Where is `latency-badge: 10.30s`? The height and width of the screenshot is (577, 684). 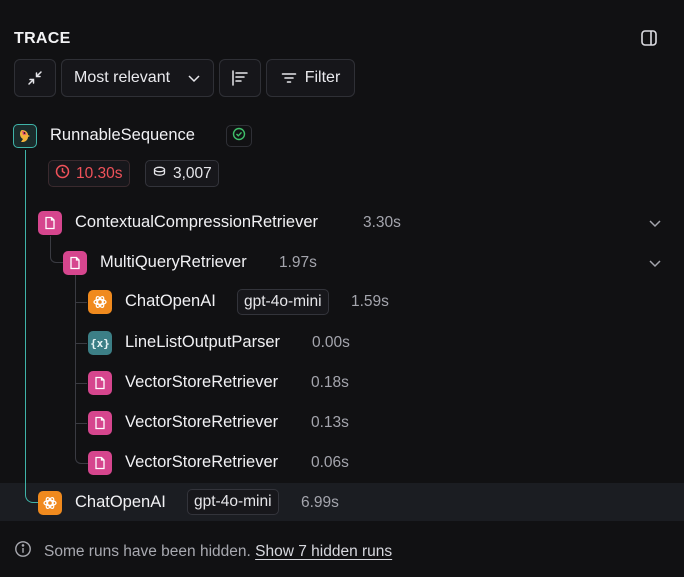 latency-badge: 10.30s is located at coordinates (89, 173).